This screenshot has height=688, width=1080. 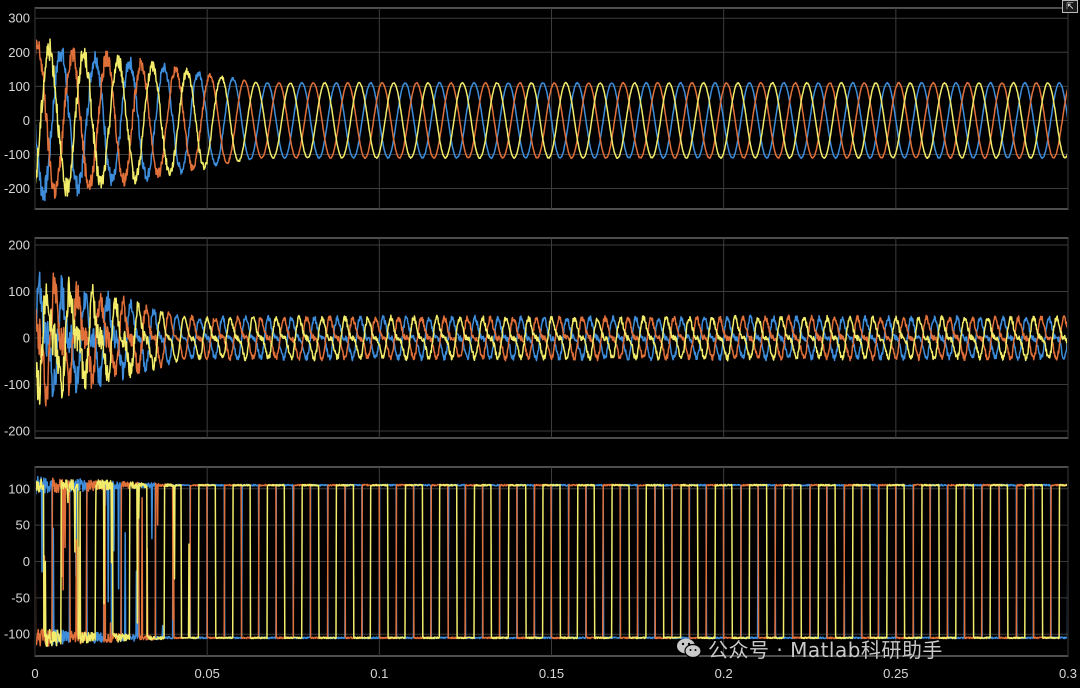 What do you see at coordinates (551, 673) in the screenshot?
I see `x-tick-label: 0.15` at bounding box center [551, 673].